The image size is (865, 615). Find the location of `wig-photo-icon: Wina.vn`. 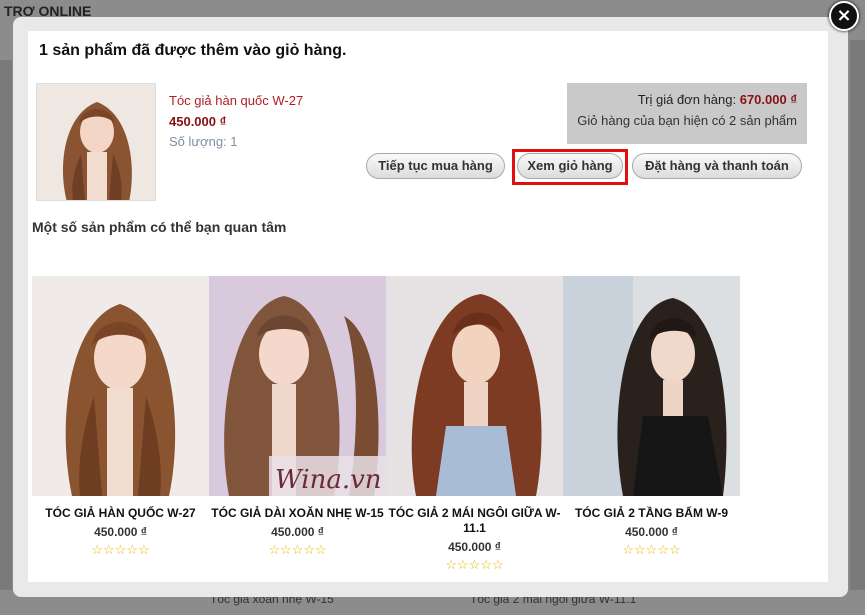

wig-photo-icon: Wina.vn is located at coordinates (297, 386).